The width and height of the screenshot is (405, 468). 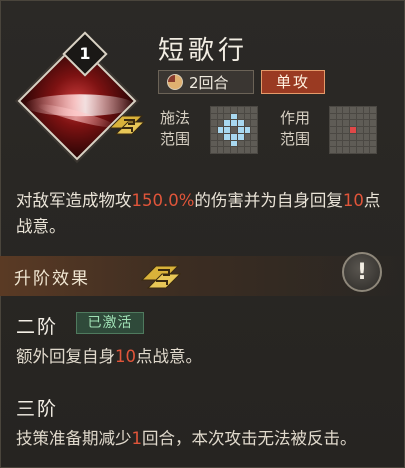 What do you see at coordinates (180, 129) in the screenshot?
I see `cast-range-label: 施法 范围` at bounding box center [180, 129].